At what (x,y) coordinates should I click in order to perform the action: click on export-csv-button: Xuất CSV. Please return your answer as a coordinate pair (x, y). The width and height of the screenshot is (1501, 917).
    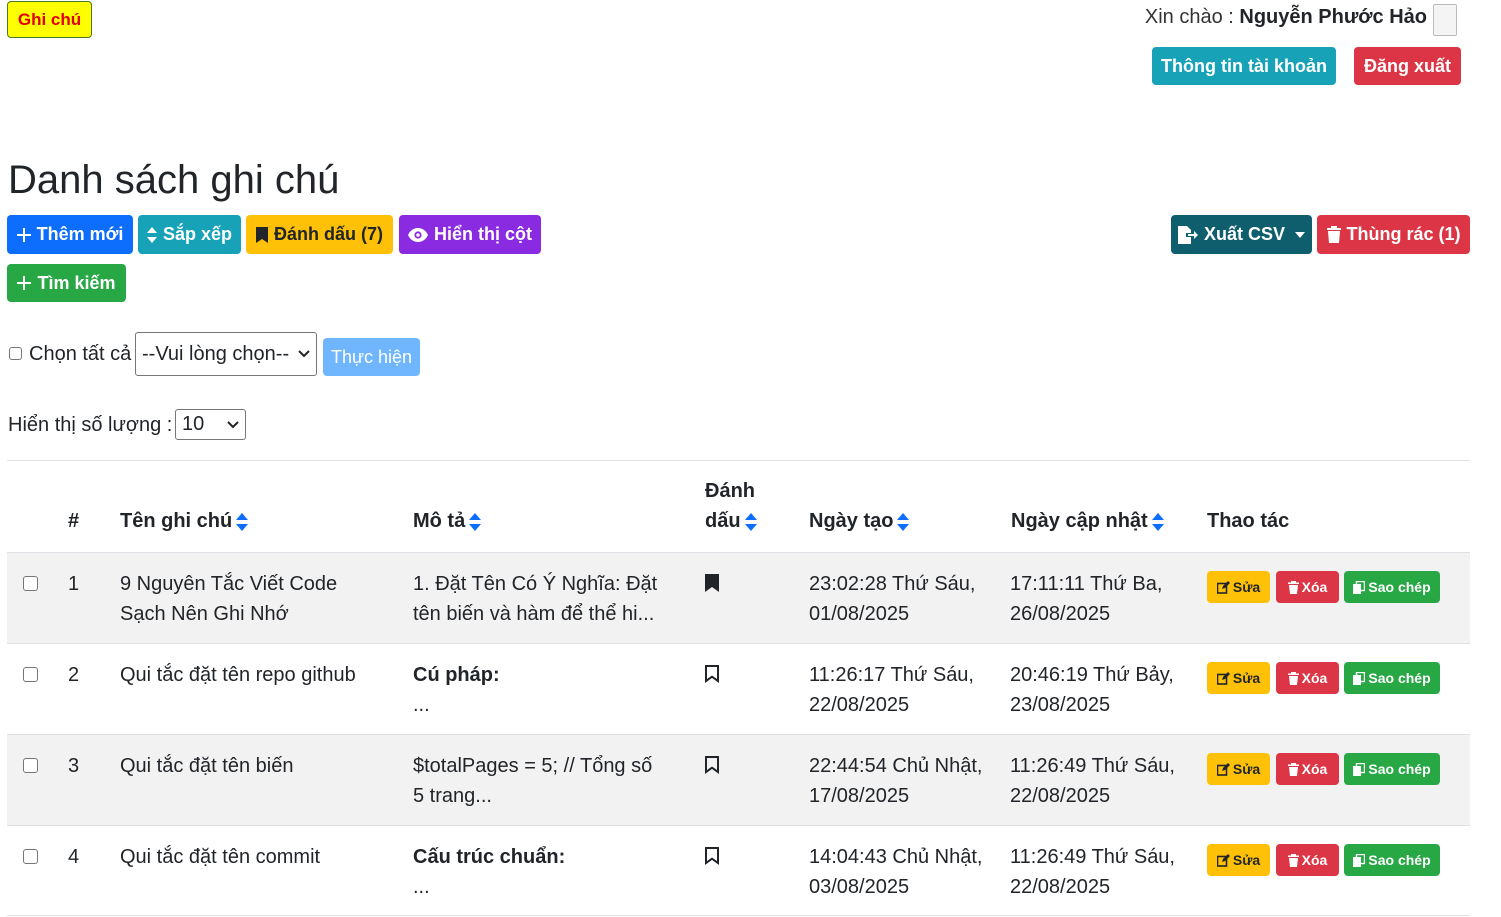
    Looking at the image, I should click on (1241, 234).